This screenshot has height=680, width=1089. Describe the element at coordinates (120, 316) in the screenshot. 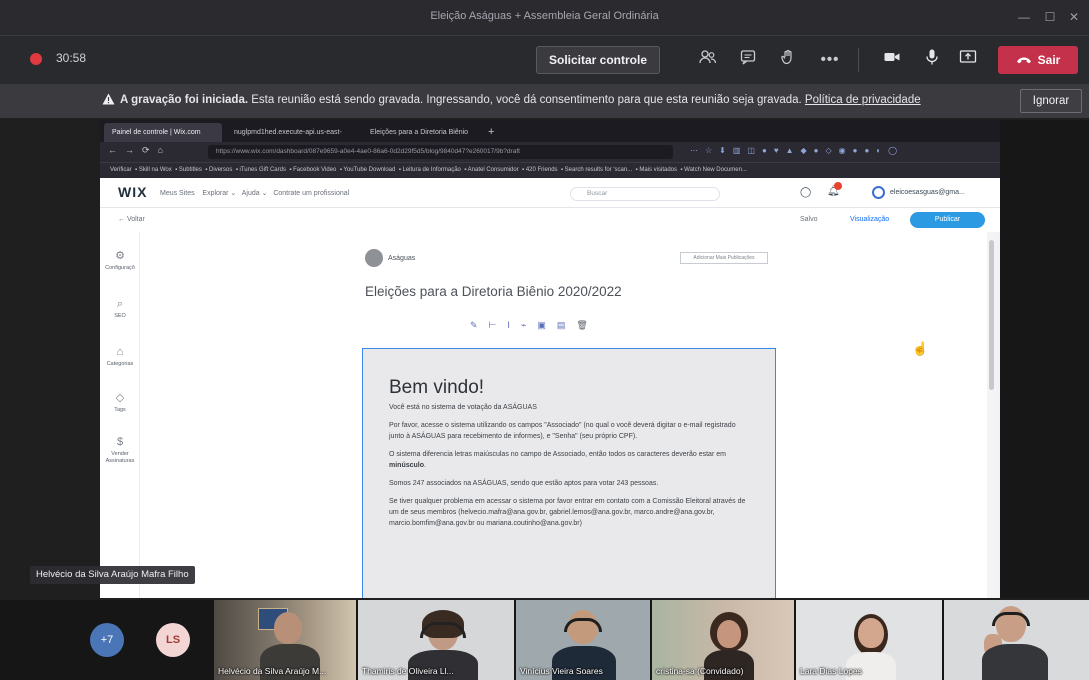

I see `sidebar-item-label: SEO` at that location.